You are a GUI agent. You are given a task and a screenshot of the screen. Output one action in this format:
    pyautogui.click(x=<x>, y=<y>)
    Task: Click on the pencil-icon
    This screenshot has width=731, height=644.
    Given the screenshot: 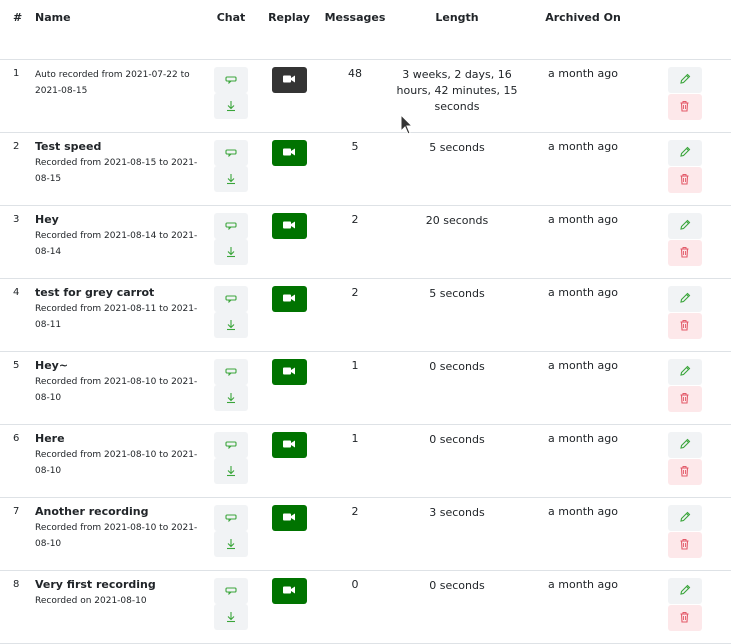 What is the action you would take?
    pyautogui.click(x=685, y=372)
    